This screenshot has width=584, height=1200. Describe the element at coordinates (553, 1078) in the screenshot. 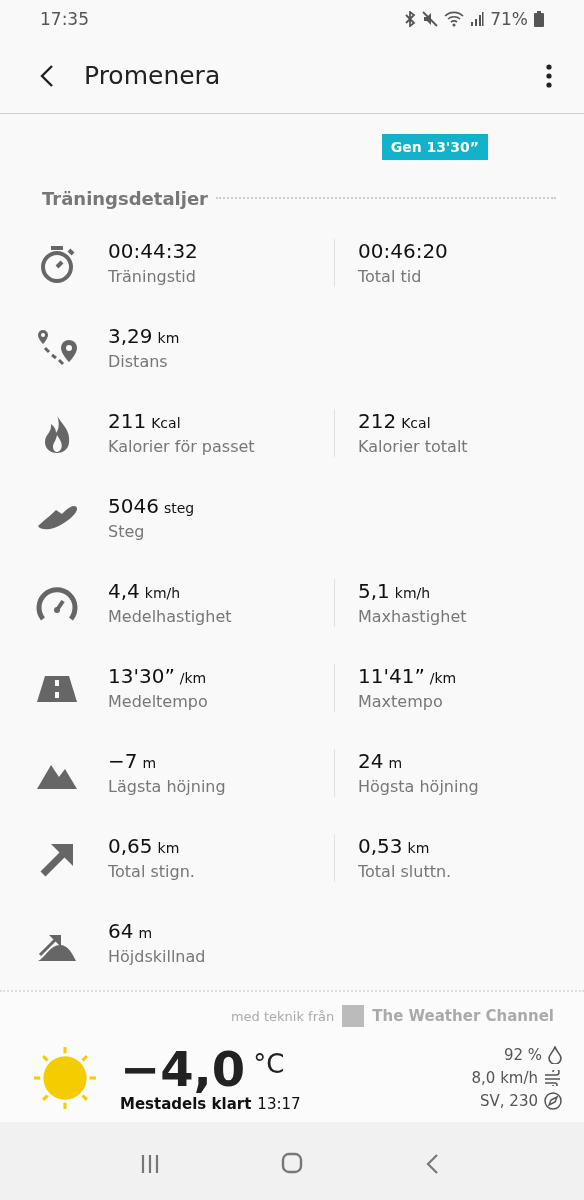

I see `wind-icon` at that location.